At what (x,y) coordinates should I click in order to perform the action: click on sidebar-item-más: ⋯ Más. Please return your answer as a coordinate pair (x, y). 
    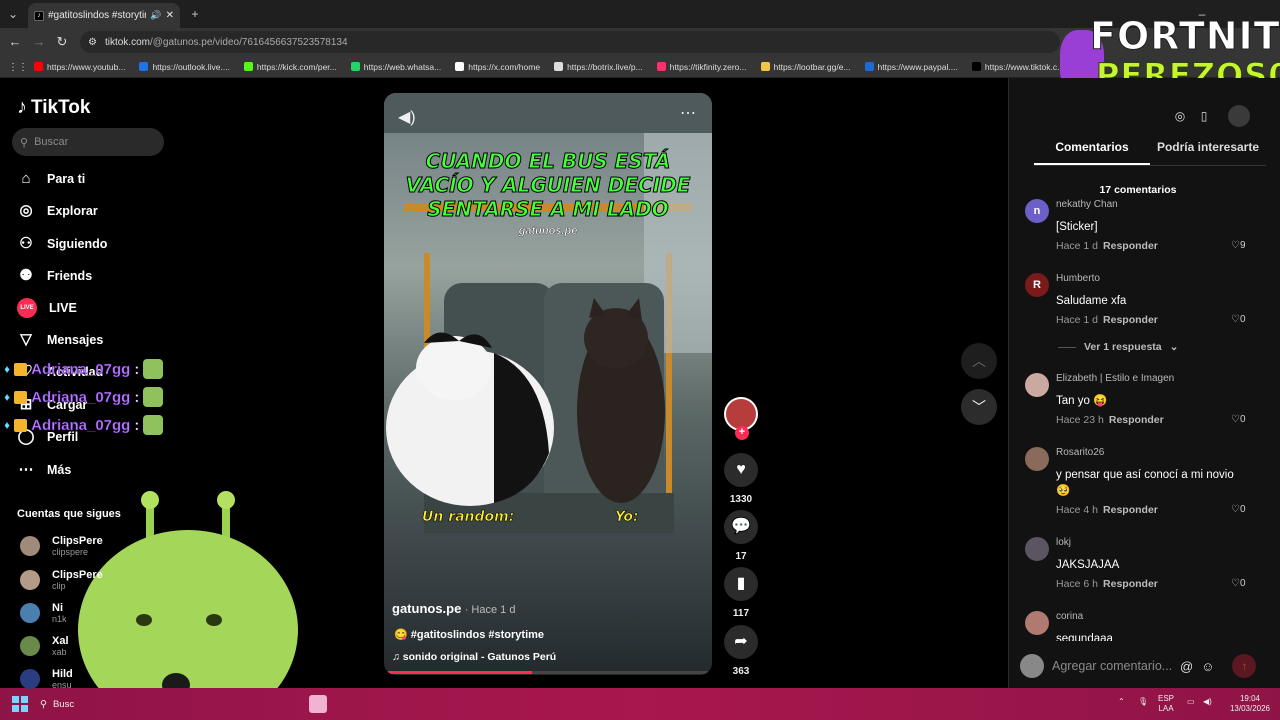
    Looking at the image, I should click on (44, 470).